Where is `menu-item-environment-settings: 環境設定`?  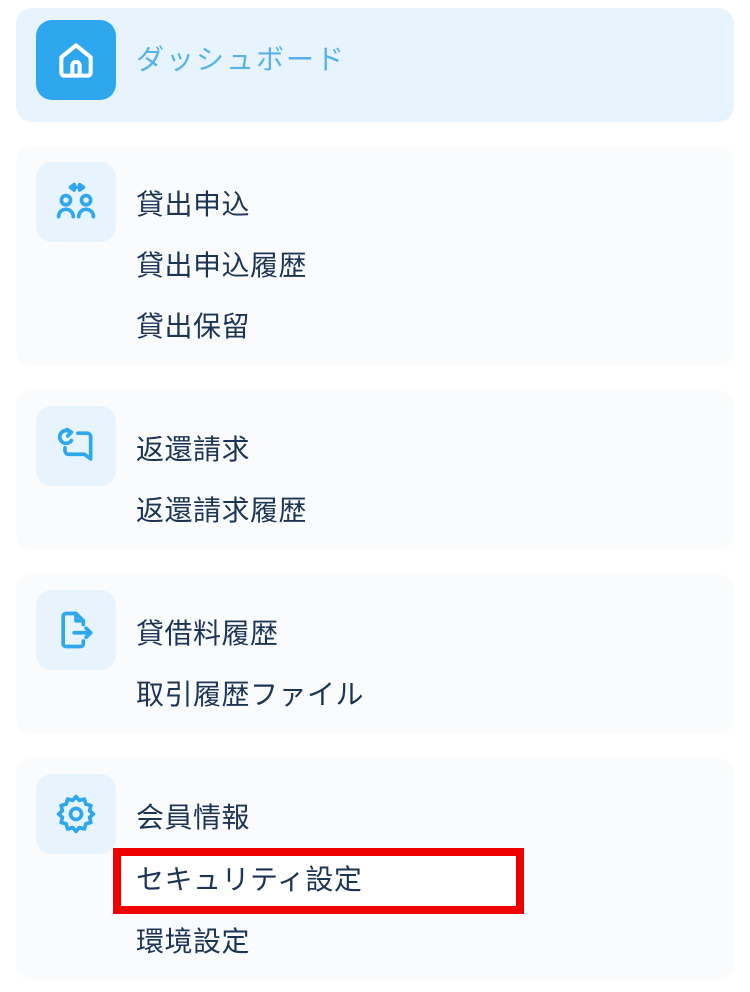
menu-item-environment-settings: 環境設定 is located at coordinates (193, 942).